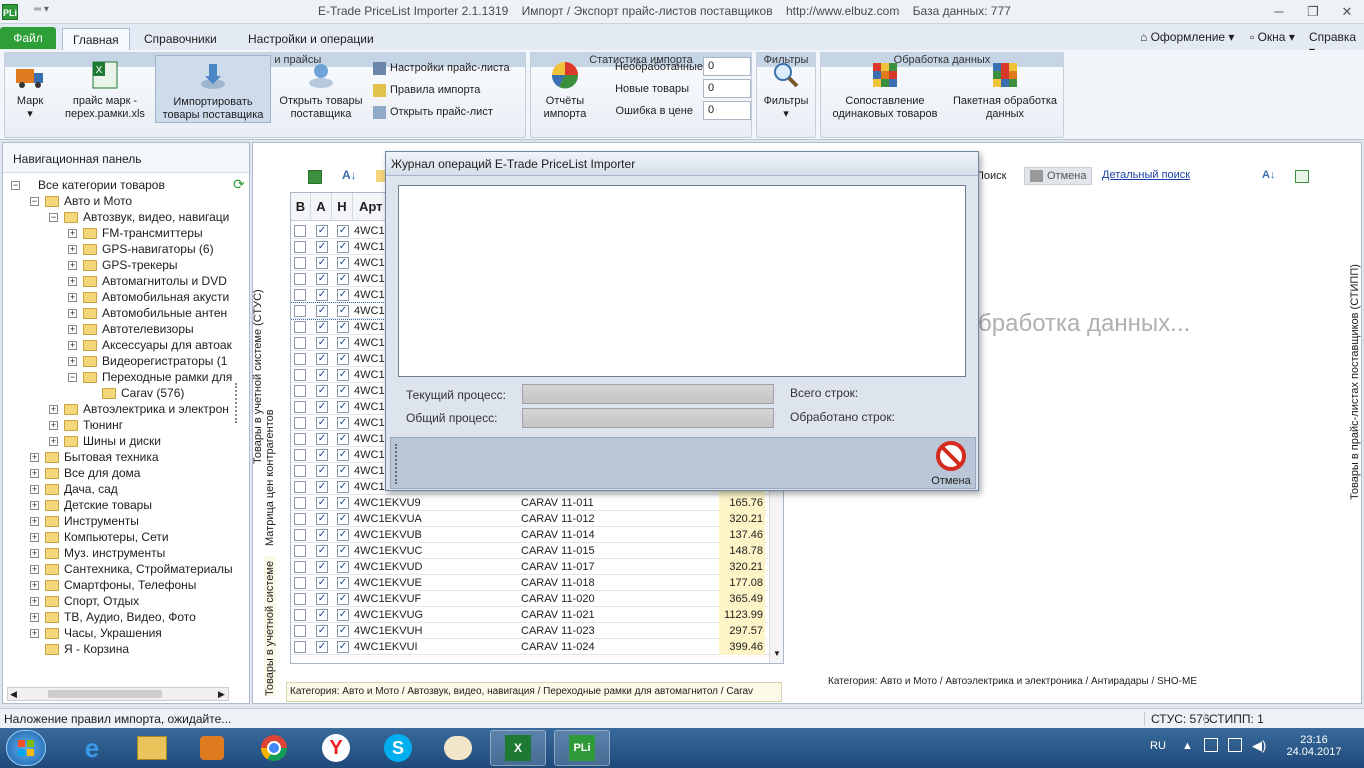  What do you see at coordinates (123, 265) in the screenshot?
I see `tree-item: + GPS-трекеры` at bounding box center [123, 265].